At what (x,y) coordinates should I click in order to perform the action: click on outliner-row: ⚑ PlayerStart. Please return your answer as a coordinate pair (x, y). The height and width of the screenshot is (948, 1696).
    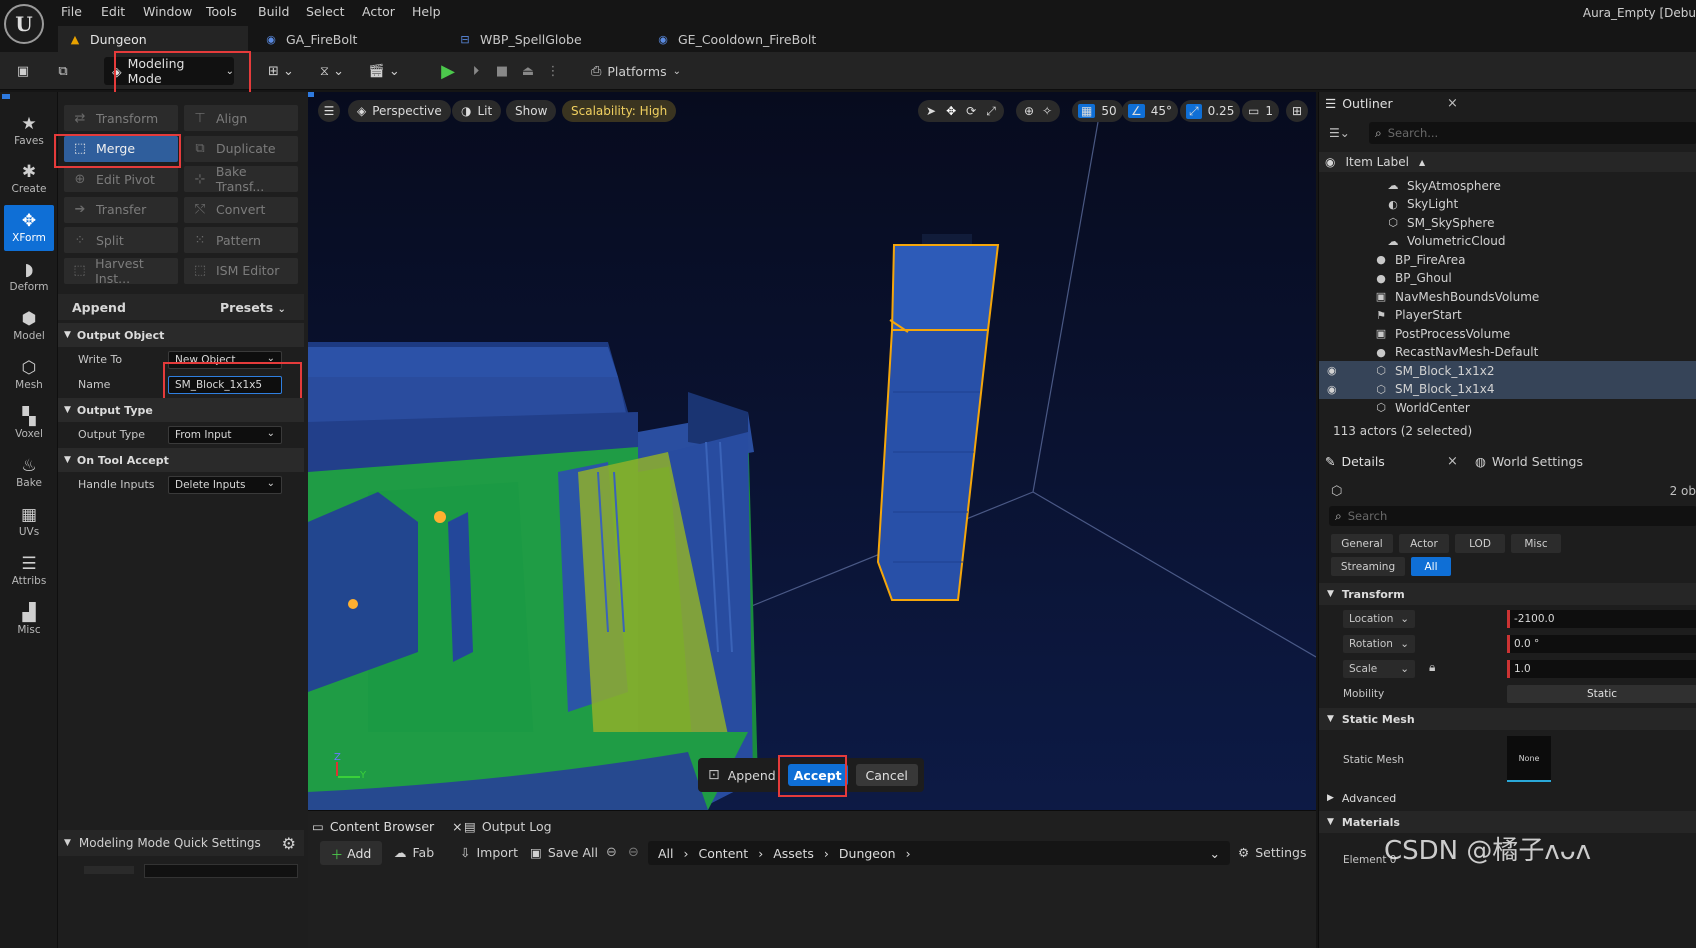
    Looking at the image, I should click on (1507, 315).